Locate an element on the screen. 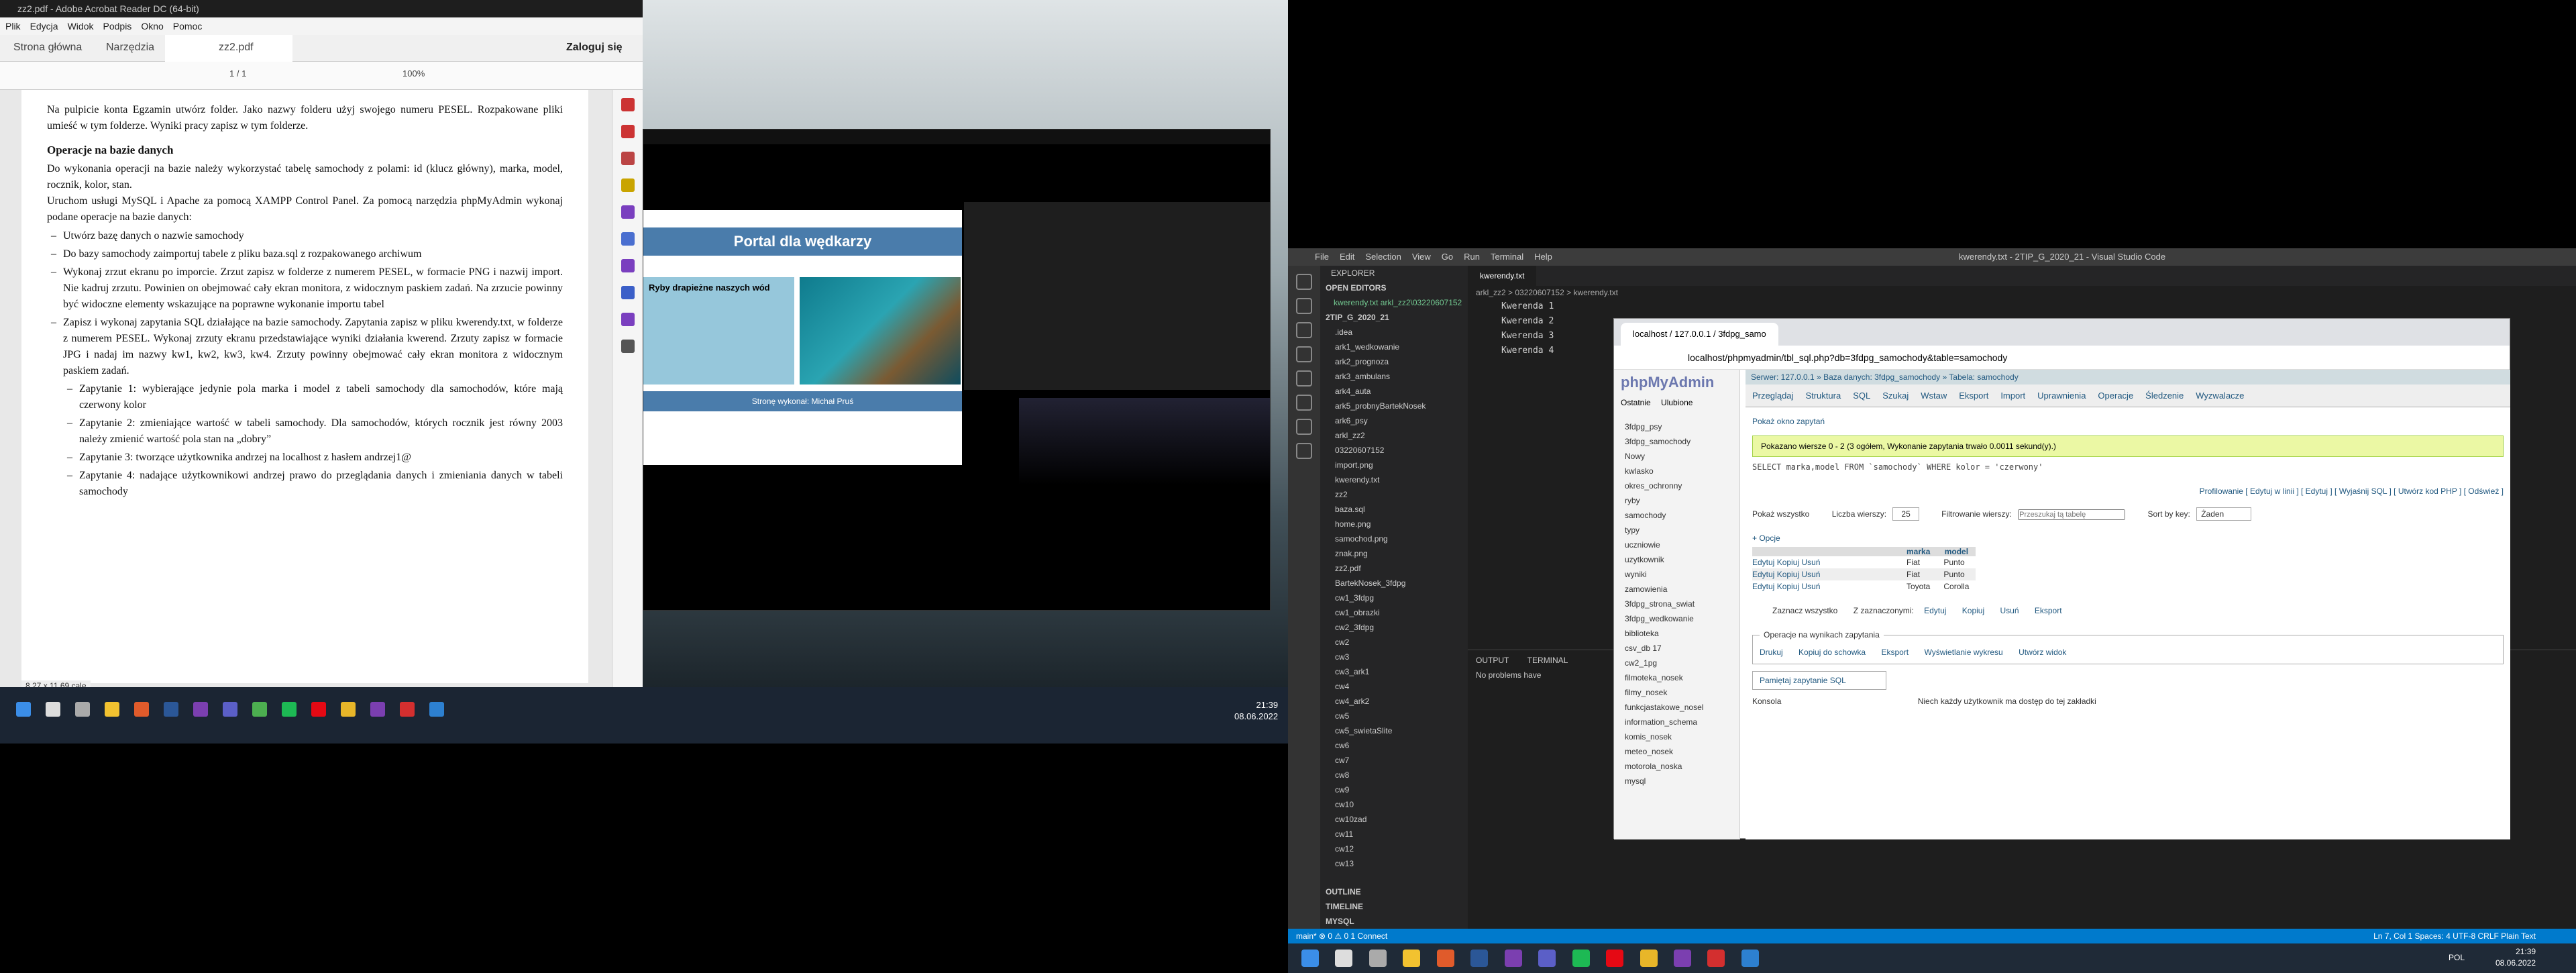  fill-sign-icon is located at coordinates (628, 265).